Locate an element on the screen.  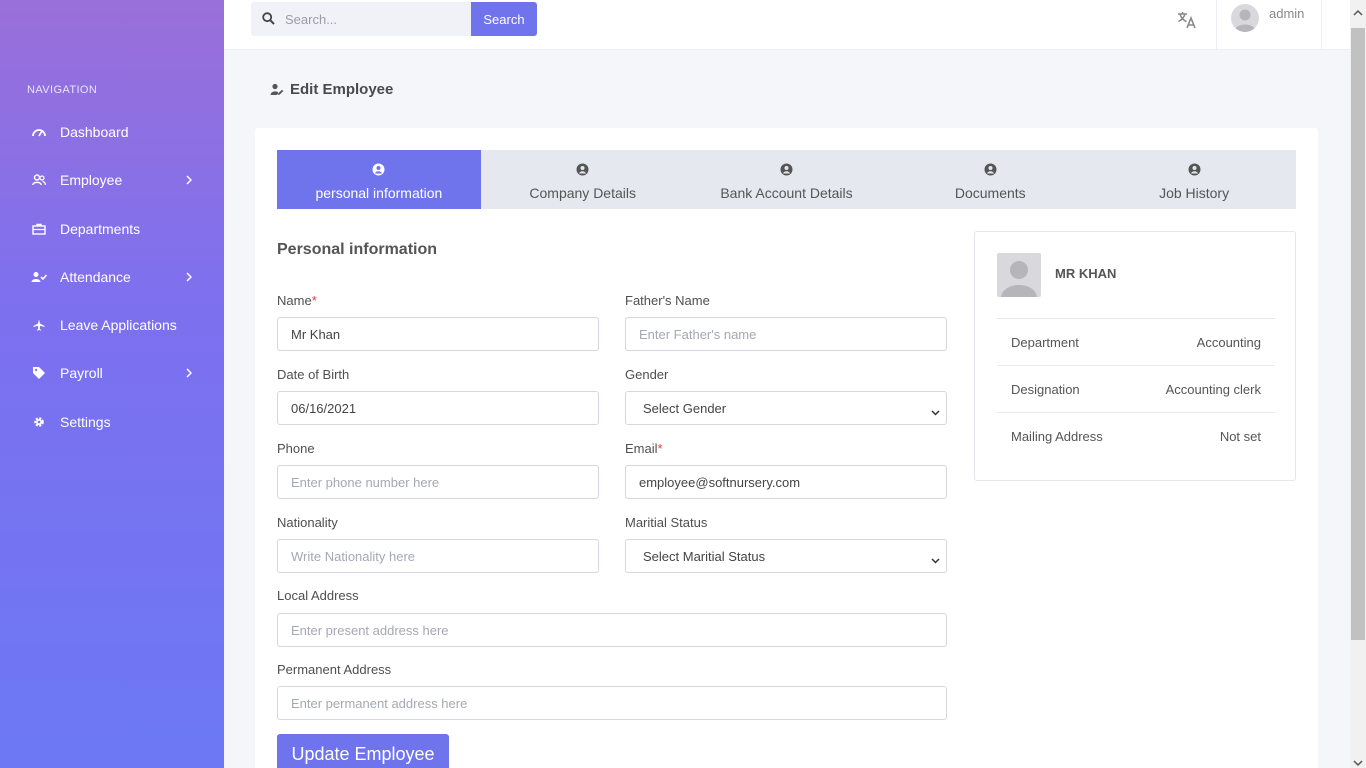
nav-heading: NAVIGATION is located at coordinates (62, 90).